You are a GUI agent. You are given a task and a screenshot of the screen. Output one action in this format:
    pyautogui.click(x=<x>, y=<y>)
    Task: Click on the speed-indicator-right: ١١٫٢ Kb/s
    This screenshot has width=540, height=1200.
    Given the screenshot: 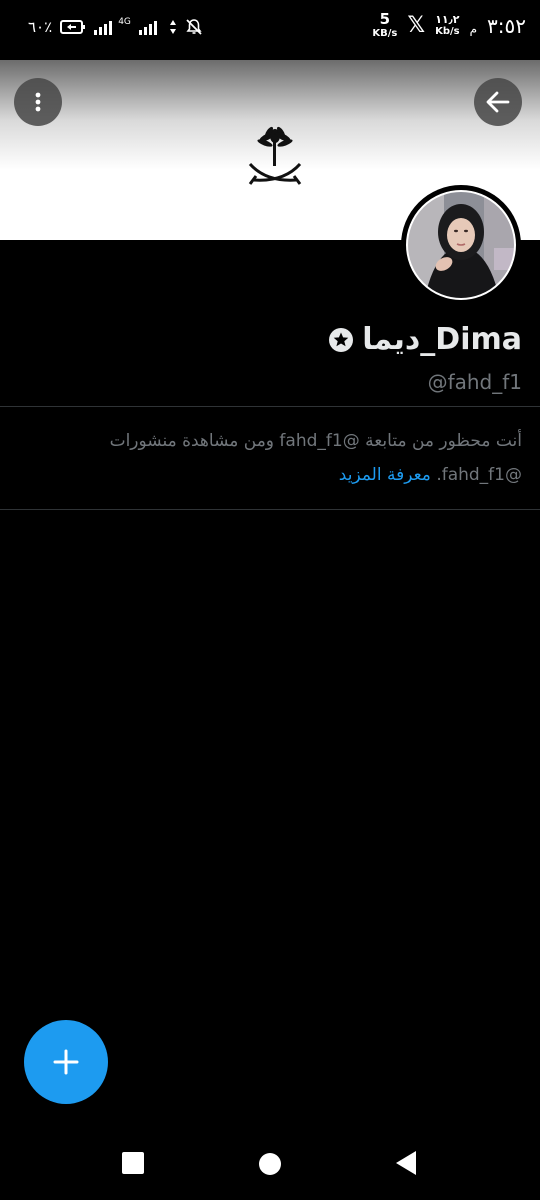 What is the action you would take?
    pyautogui.click(x=447, y=25)
    